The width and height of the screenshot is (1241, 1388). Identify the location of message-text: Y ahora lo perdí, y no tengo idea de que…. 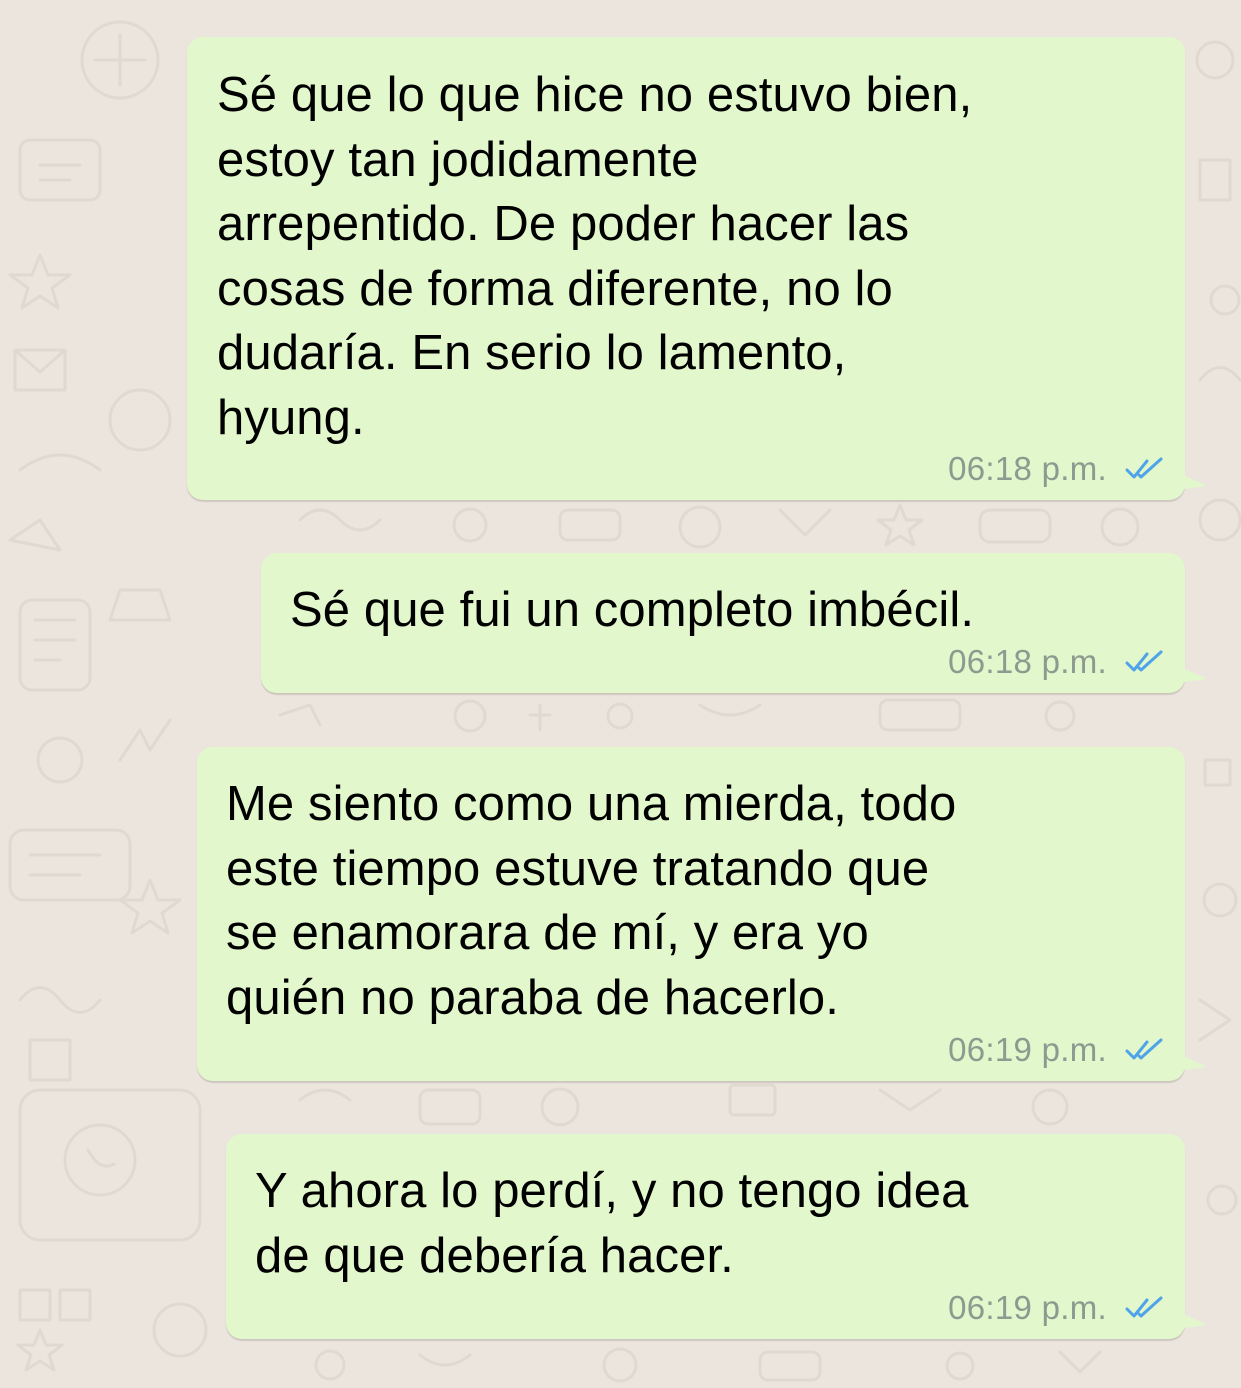
(612, 1223).